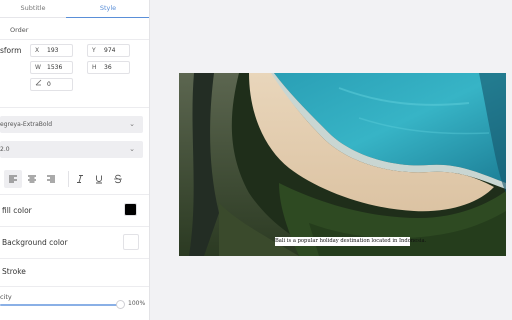 This screenshot has width=512, height=320. What do you see at coordinates (130, 209) in the screenshot?
I see `fill-color-swatch` at bounding box center [130, 209].